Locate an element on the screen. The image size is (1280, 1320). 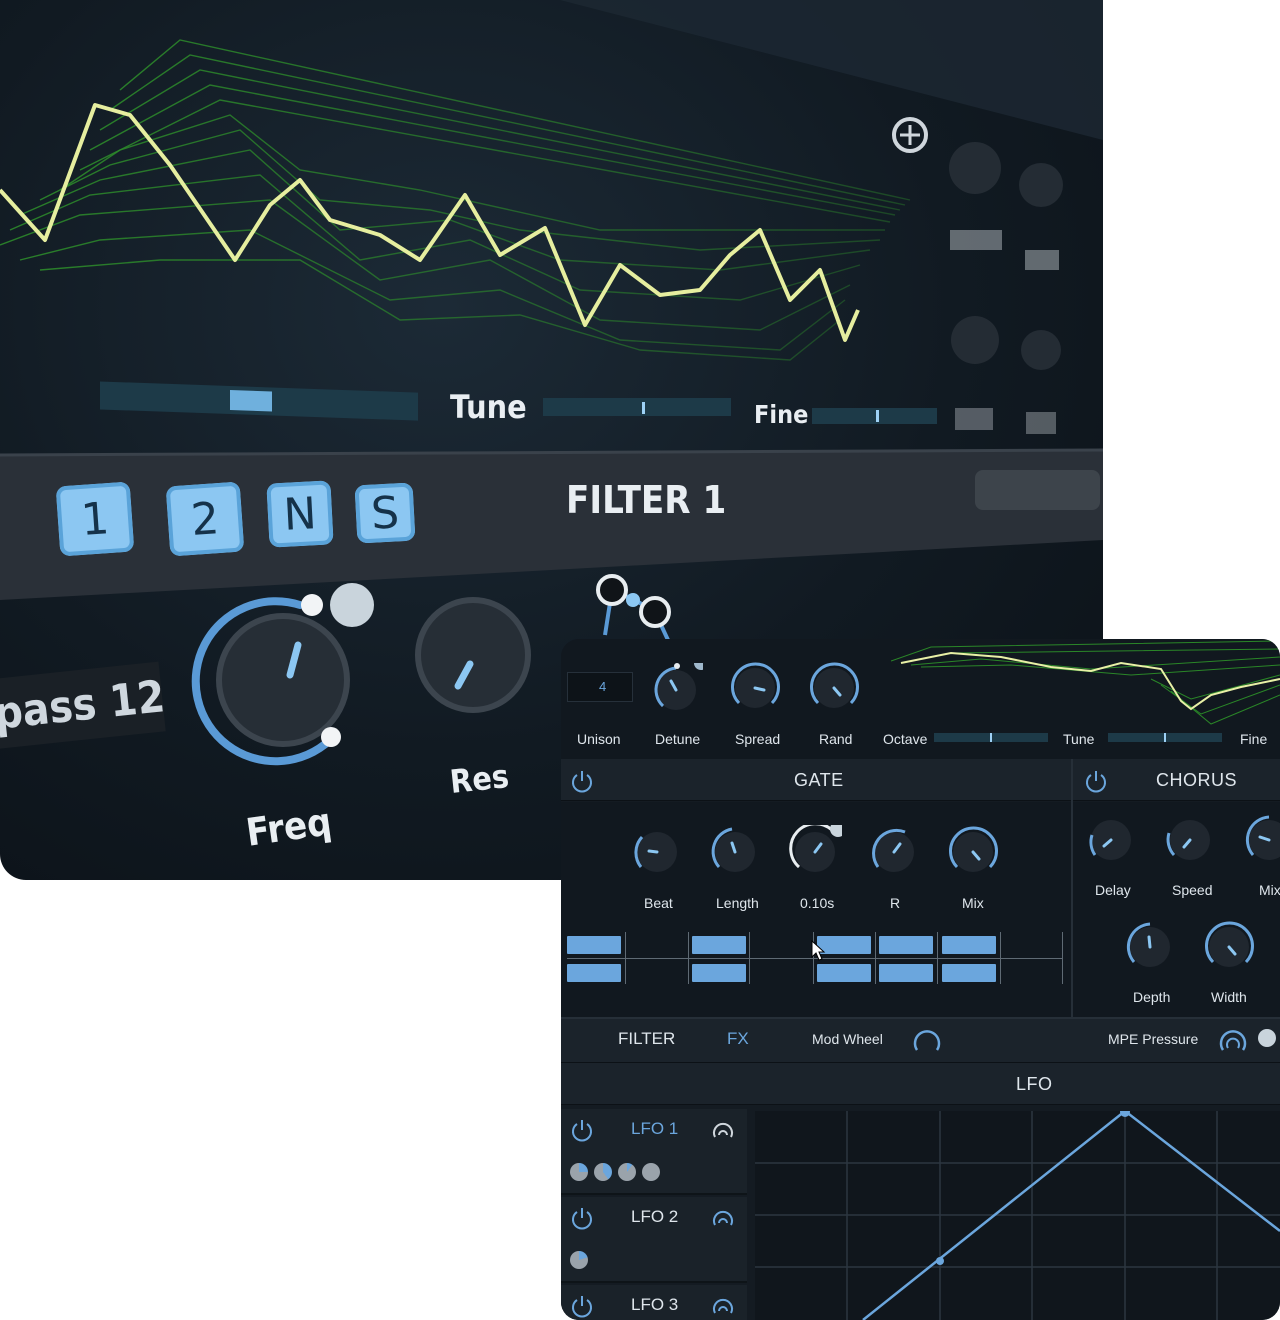
hero-filter-title: FILTER 1 is located at coordinates (646, 500).